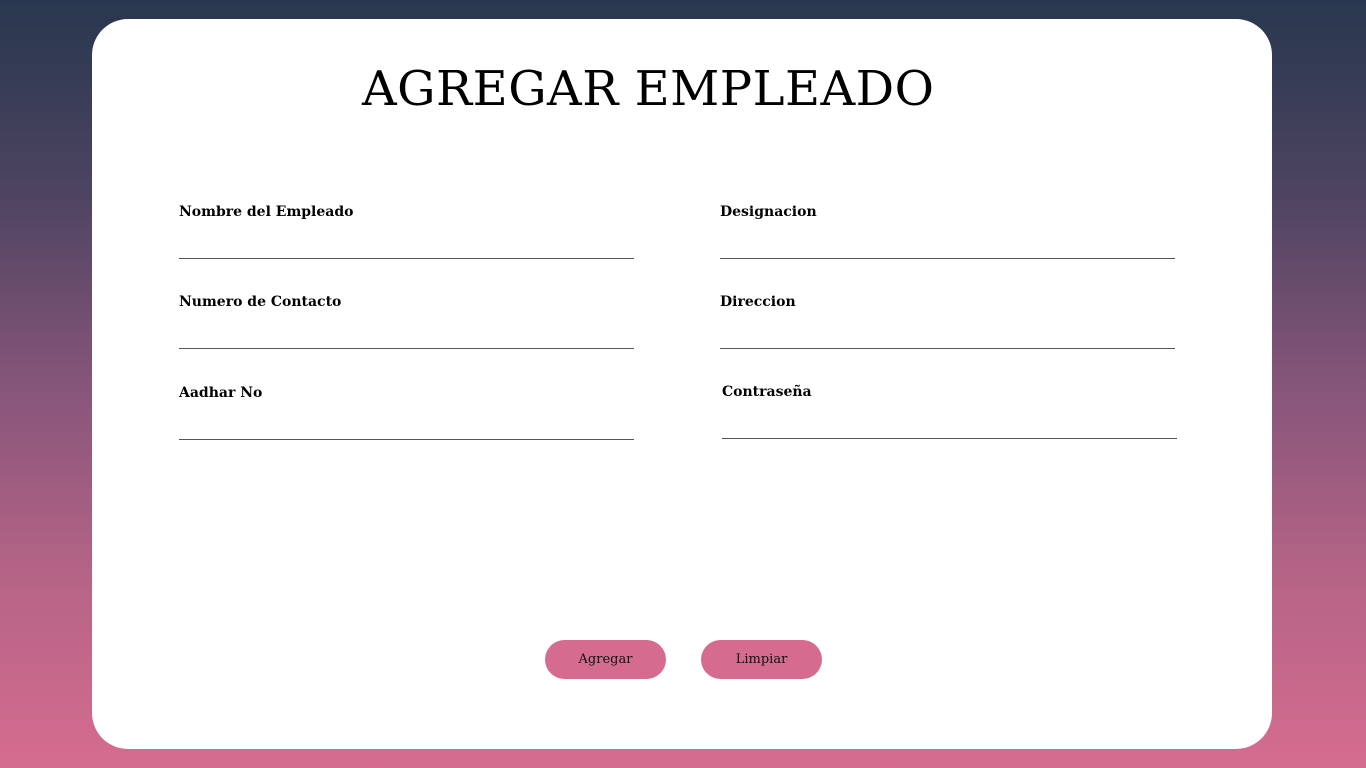 The width and height of the screenshot is (1366, 768). Describe the element at coordinates (260, 302) in the screenshot. I see `field-label-numero-contacto: Numero de Contacto` at that location.